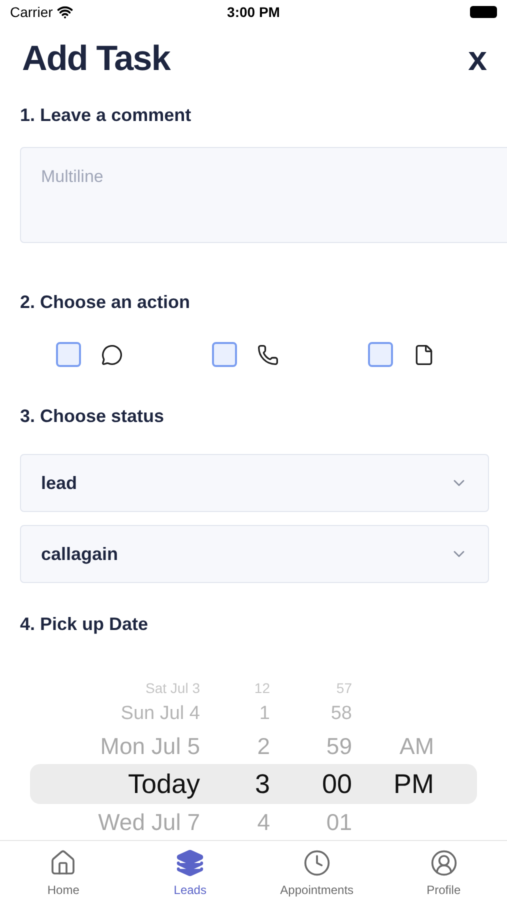  What do you see at coordinates (160, 713) in the screenshot?
I see `picker-date: Sun Jul 4` at bounding box center [160, 713].